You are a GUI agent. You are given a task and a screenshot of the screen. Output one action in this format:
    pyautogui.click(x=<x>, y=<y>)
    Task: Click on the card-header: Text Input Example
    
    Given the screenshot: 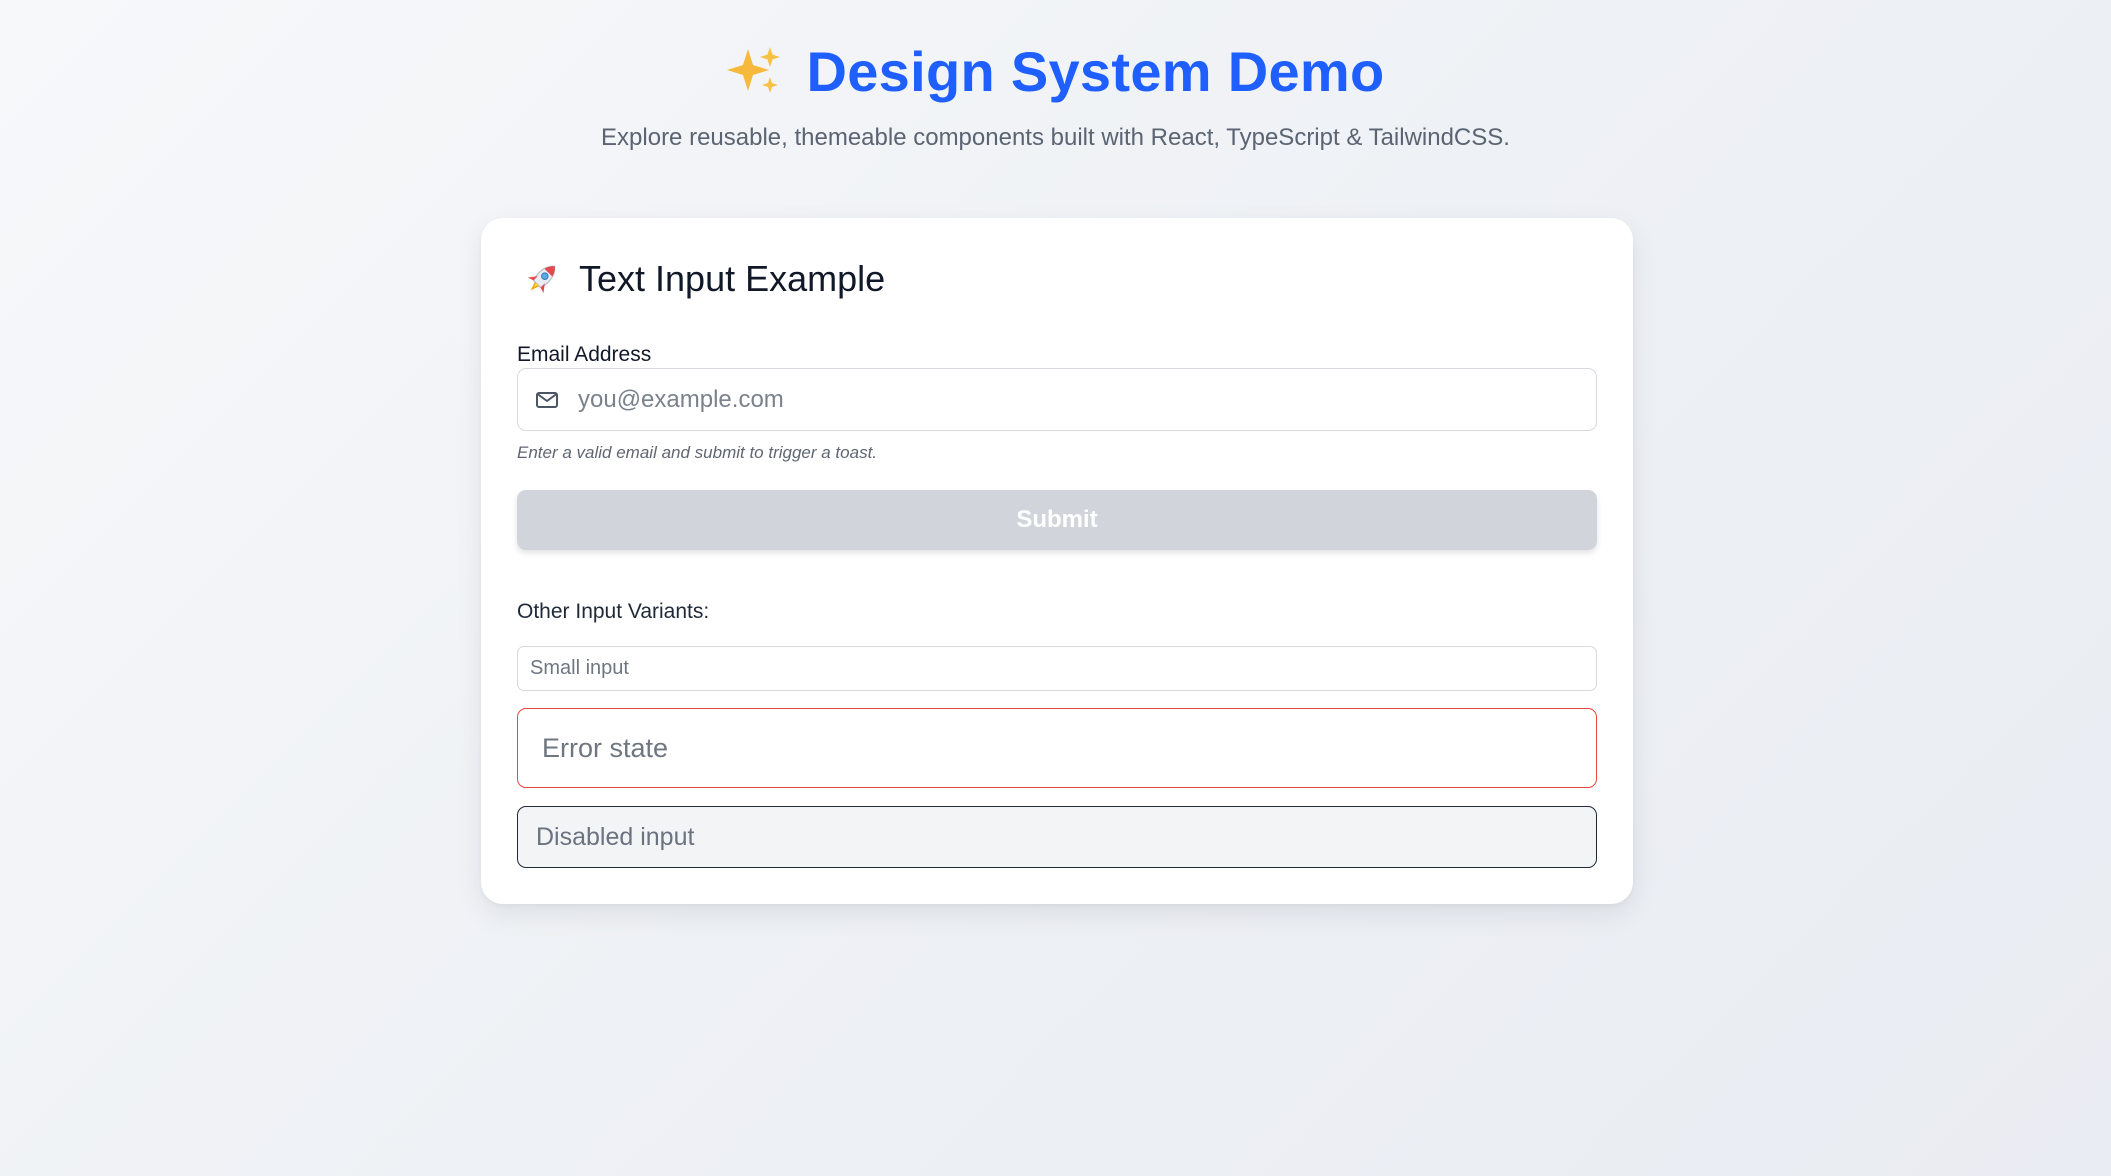 What is the action you would take?
    pyautogui.click(x=703, y=279)
    